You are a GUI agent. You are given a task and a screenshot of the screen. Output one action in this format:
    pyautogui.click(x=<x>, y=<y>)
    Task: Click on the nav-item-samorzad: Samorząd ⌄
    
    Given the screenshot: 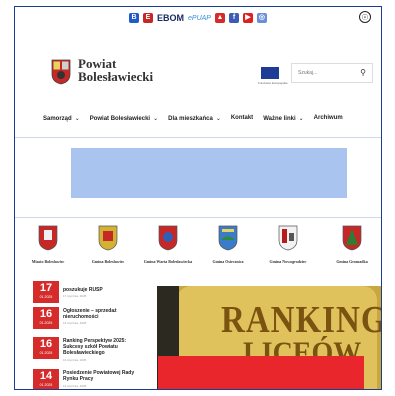 What is the action you would take?
    pyautogui.click(x=61, y=118)
    